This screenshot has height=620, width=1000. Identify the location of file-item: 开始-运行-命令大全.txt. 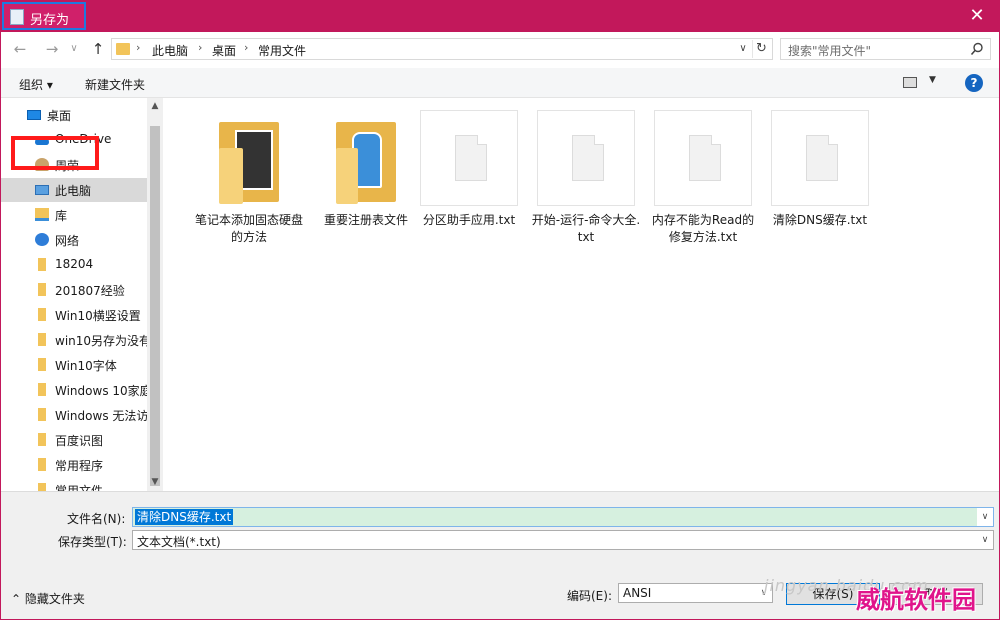
(586, 178).